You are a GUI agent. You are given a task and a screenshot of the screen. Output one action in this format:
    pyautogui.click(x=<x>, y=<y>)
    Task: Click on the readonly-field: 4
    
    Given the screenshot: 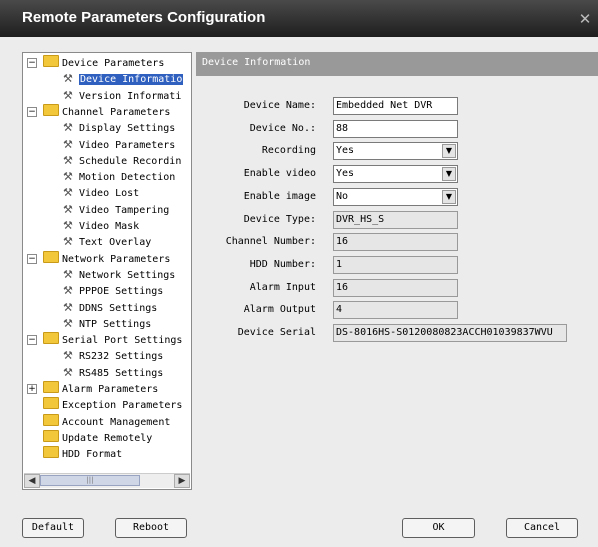 What is the action you would take?
    pyautogui.click(x=395, y=310)
    